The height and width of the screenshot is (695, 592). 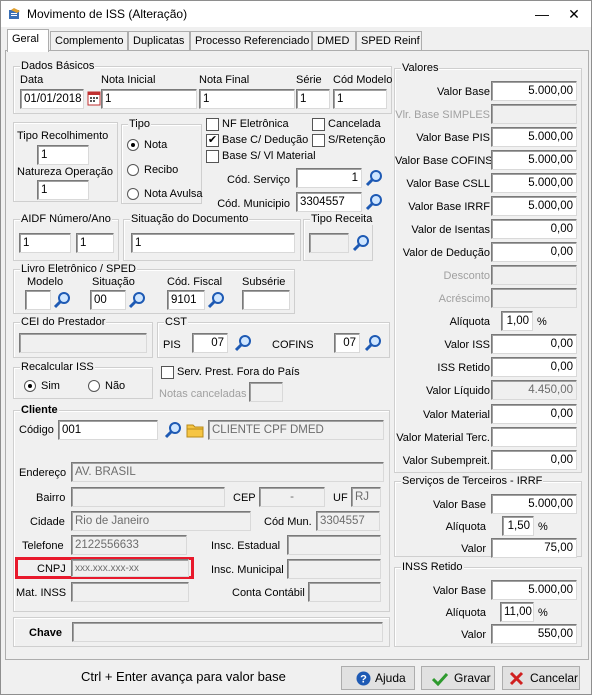 I want to click on data-field: 01/01/2018, so click(x=52, y=99).